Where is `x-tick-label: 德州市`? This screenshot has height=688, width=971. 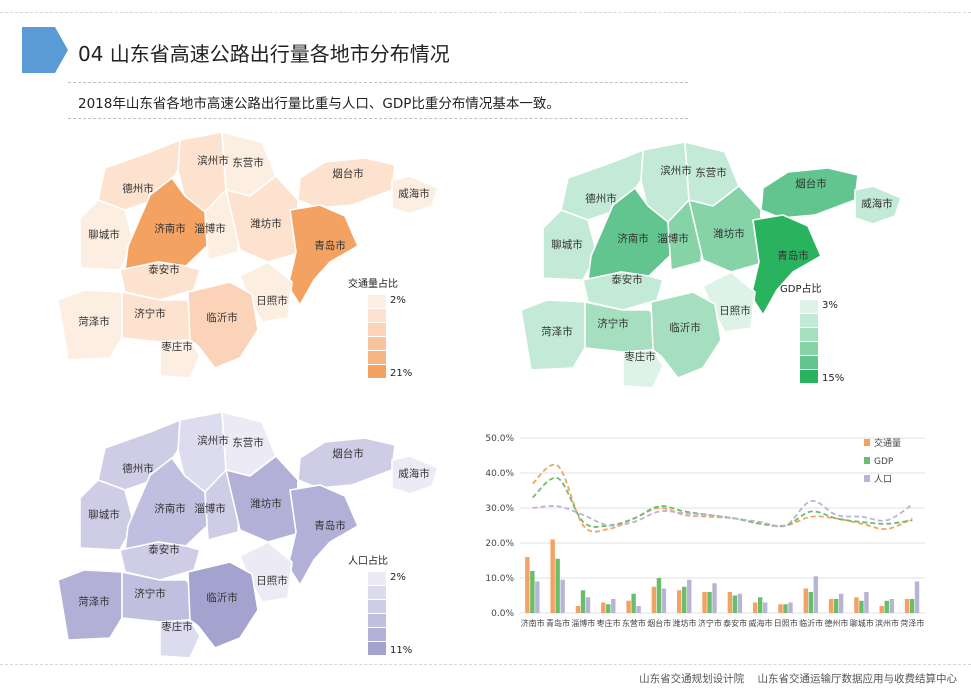 x-tick-label: 德州市 is located at coordinates (836, 623).